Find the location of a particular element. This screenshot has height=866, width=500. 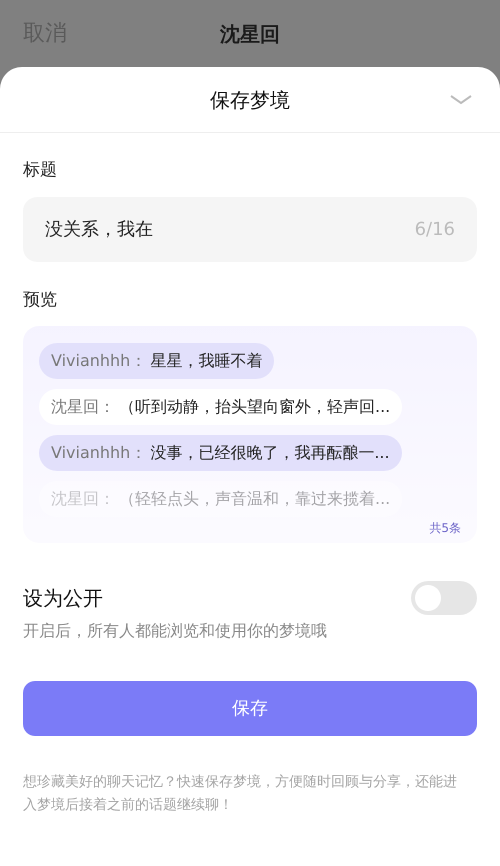

sheet-title: 保存梦境 is located at coordinates (250, 100).